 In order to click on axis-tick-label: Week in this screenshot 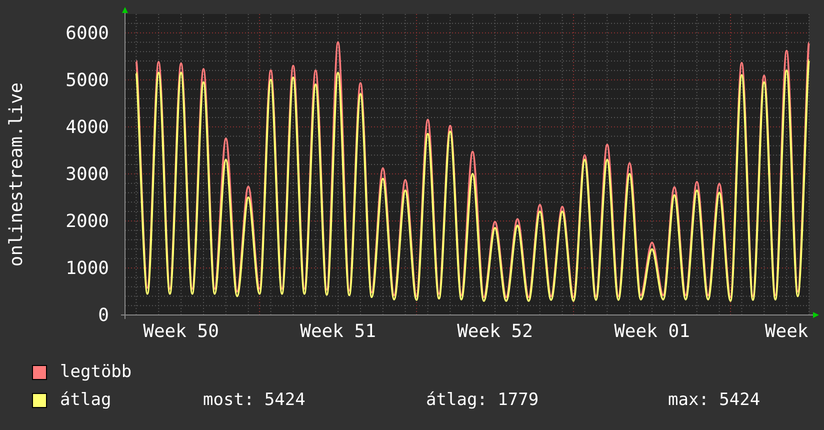, I will do `click(786, 331)`.